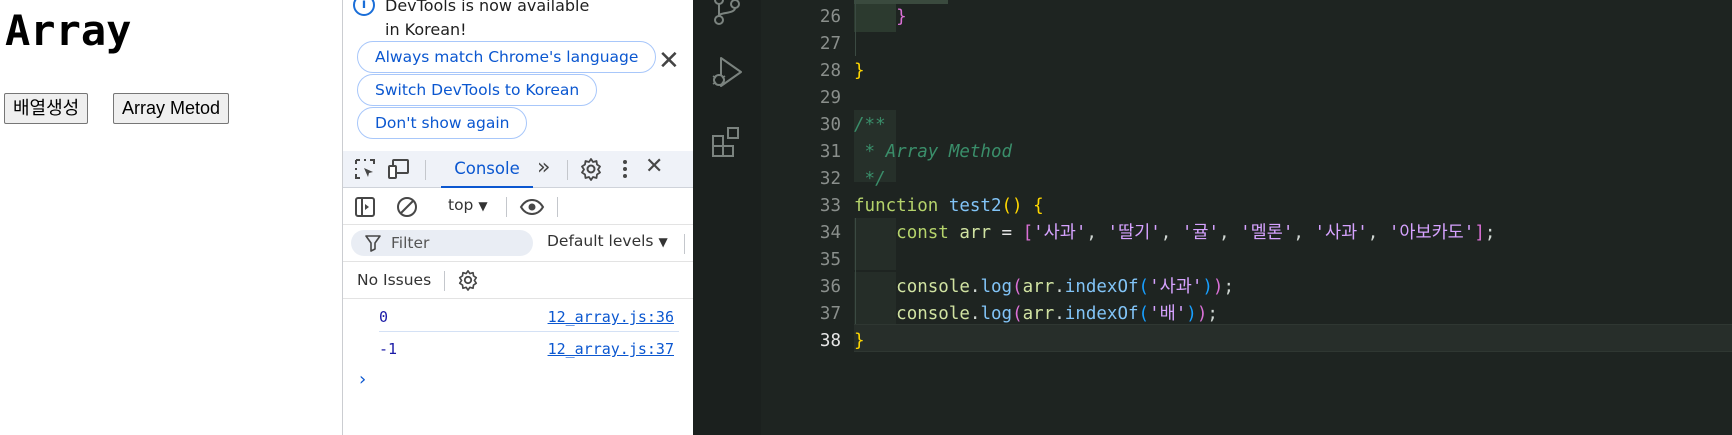 The height and width of the screenshot is (435, 1732). What do you see at coordinates (442, 123) in the screenshot?
I see `dont-show-again-button: Don't show again` at bounding box center [442, 123].